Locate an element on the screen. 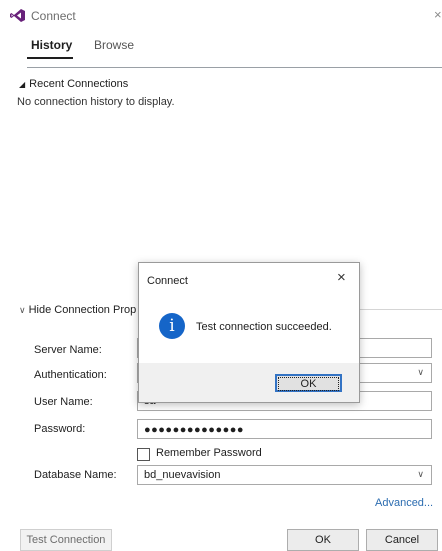  collapse-triangle-icon: ◢ is located at coordinates (22, 84).